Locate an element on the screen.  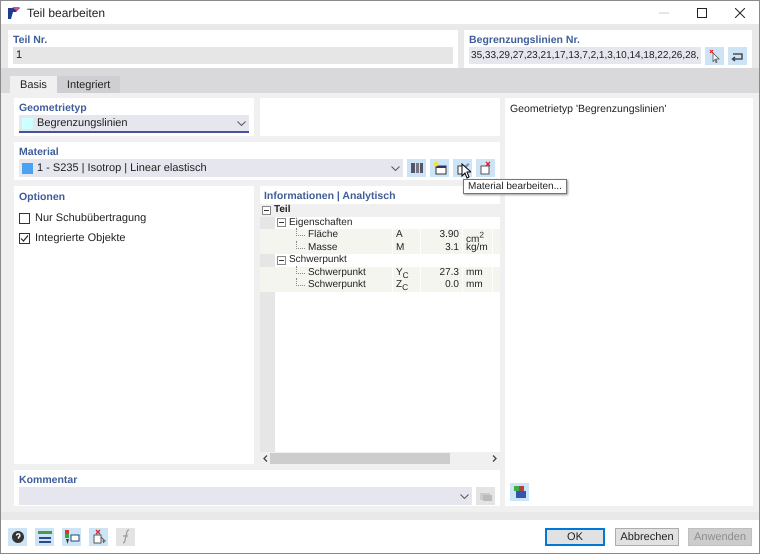
dialog-button: Abbrechen is located at coordinates (647, 537).